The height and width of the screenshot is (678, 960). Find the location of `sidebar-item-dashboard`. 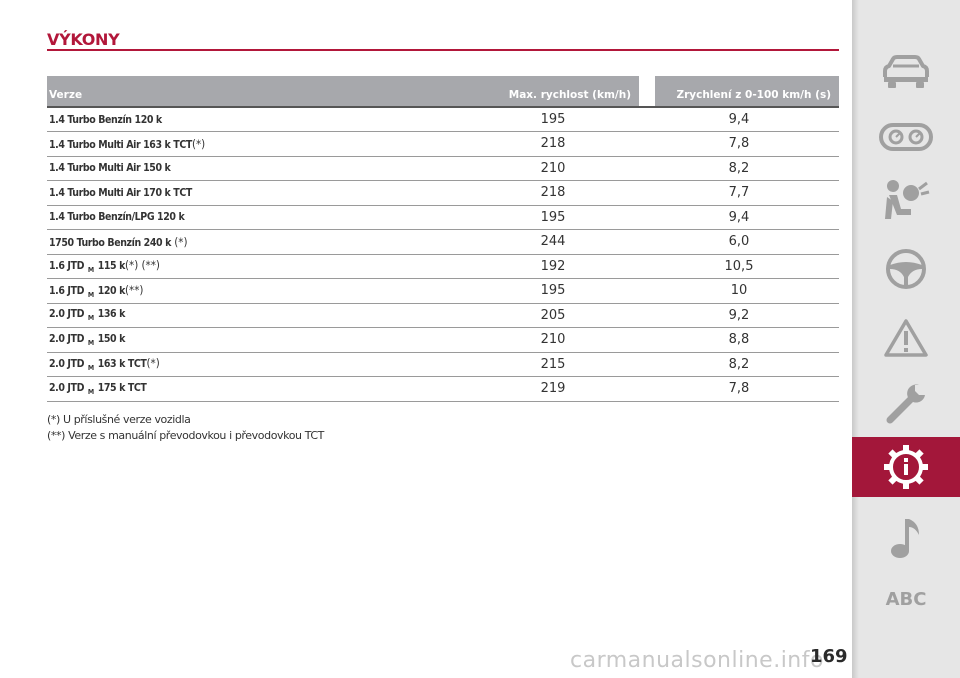

sidebar-item-dashboard is located at coordinates (906, 137).